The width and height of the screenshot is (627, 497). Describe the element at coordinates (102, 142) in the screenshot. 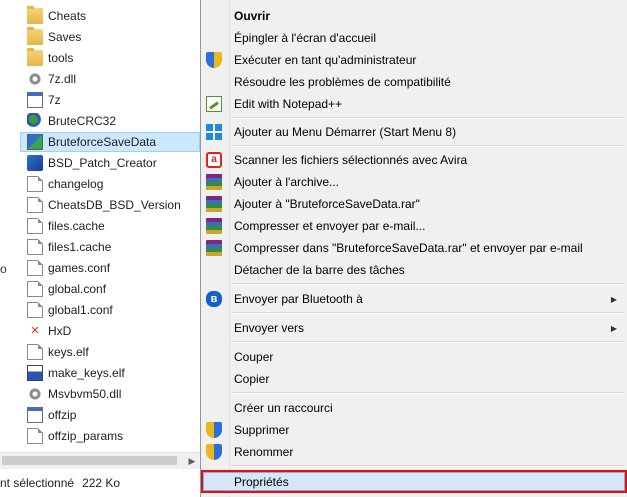

I see `file-name: BruteforceSaveData` at that location.